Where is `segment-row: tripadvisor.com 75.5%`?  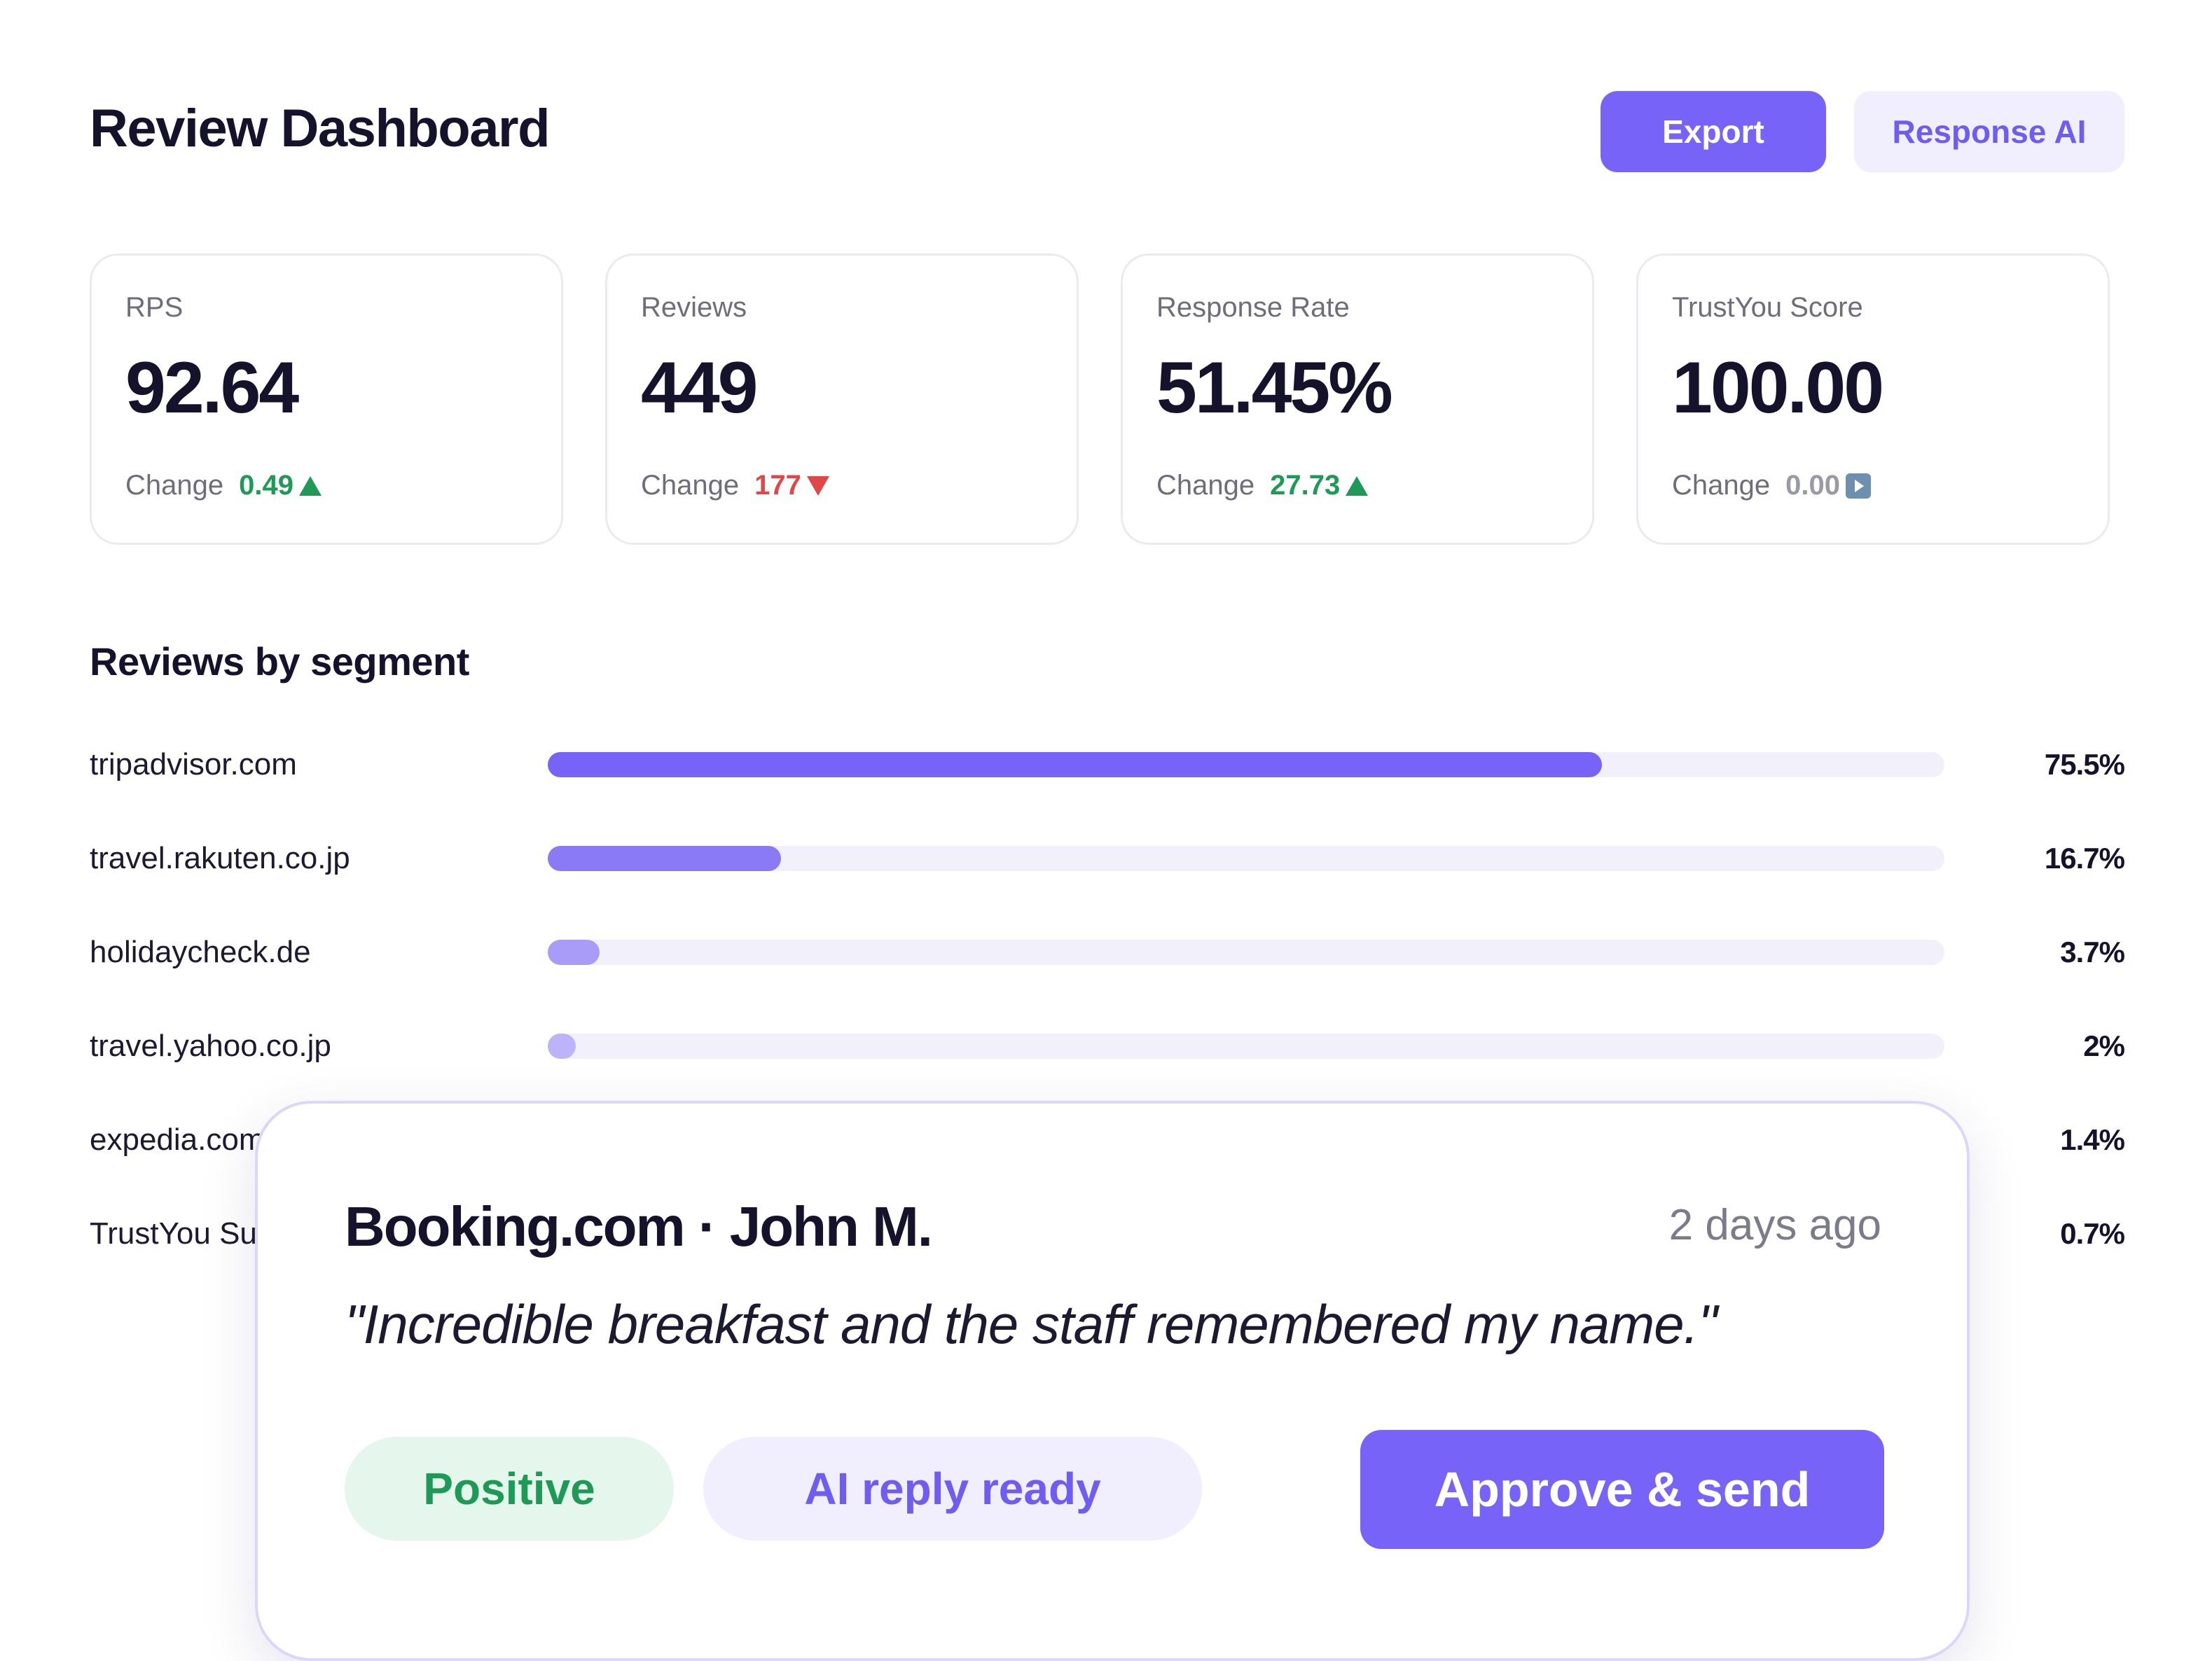
segment-row: tripadvisor.com 75.5% is located at coordinates (1106, 765).